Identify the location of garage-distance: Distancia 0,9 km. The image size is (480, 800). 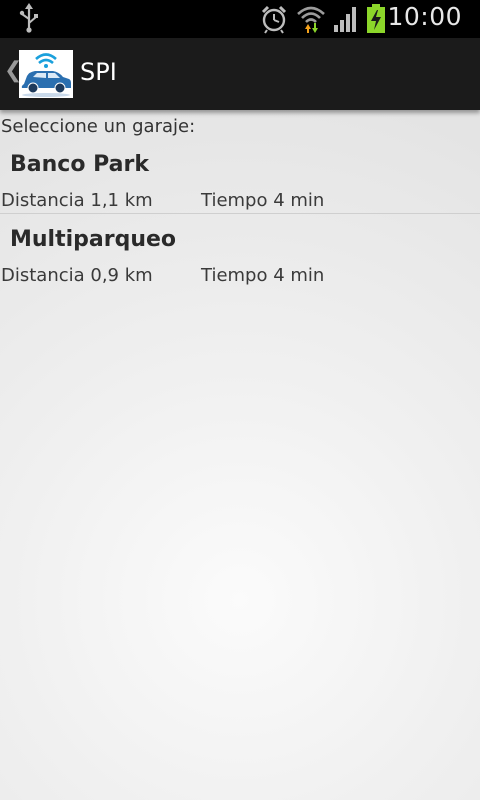
(77, 275).